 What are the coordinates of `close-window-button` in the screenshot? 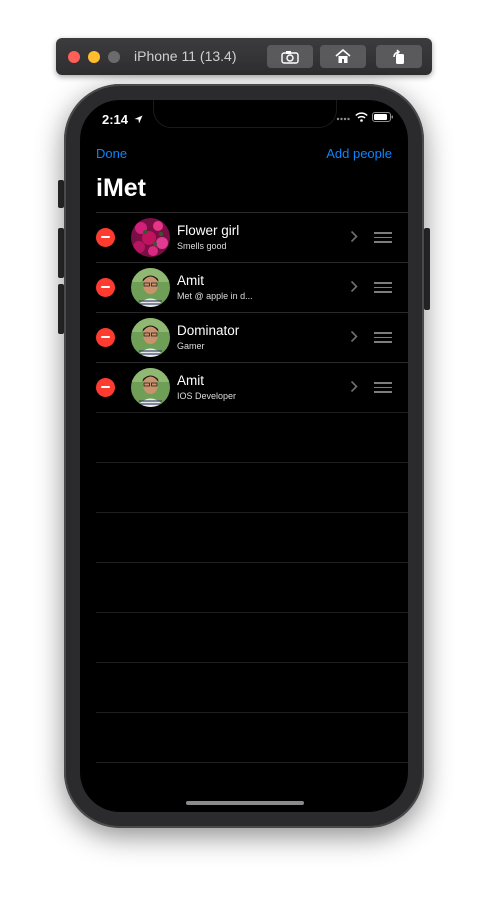 It's located at (74, 57).